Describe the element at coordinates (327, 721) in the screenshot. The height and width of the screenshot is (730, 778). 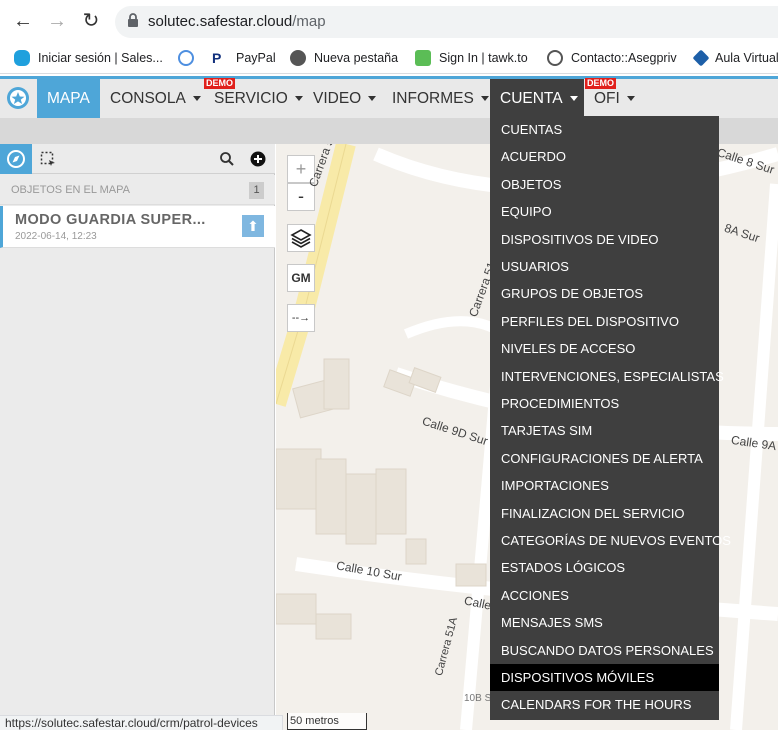
I see `map-scale: 50 metros` at that location.